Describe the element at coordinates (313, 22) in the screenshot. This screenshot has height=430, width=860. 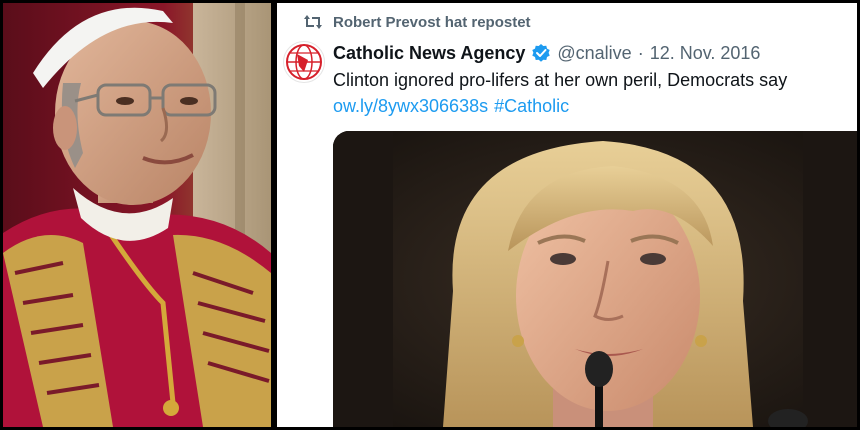
I see `repost-icon` at that location.